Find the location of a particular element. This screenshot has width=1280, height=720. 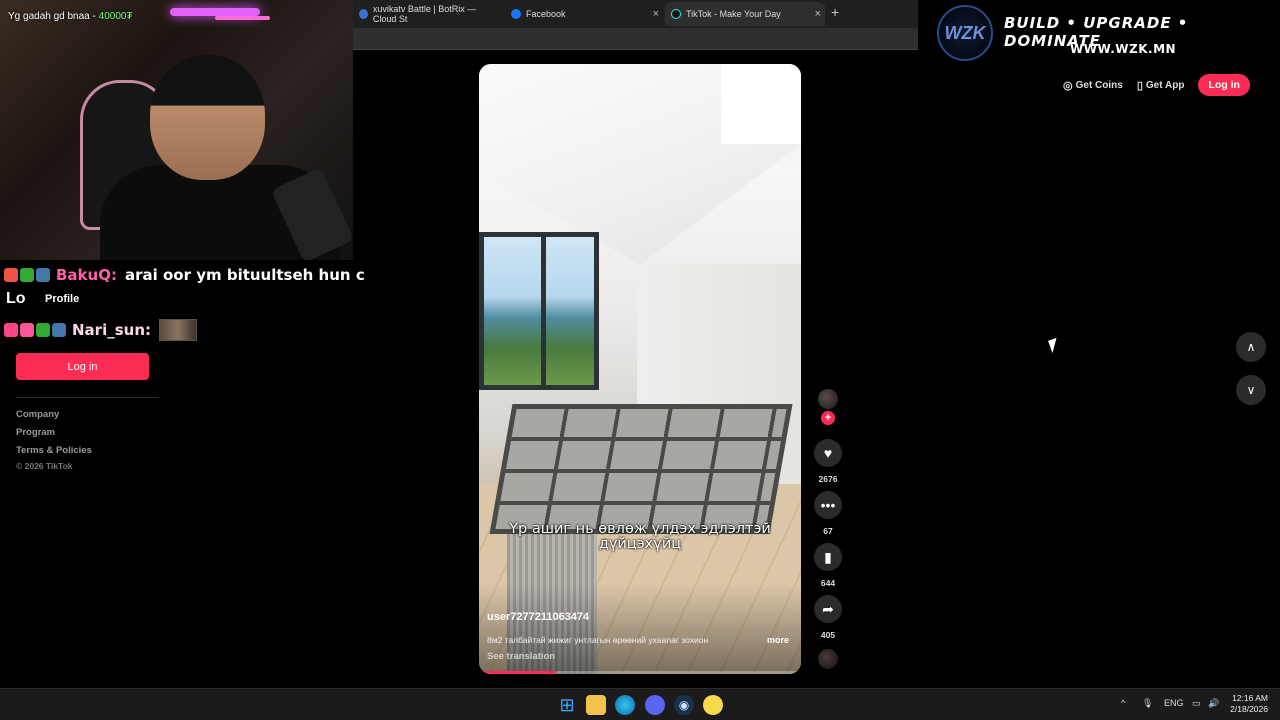

language-indicator: ENG is located at coordinates (1174, 703).